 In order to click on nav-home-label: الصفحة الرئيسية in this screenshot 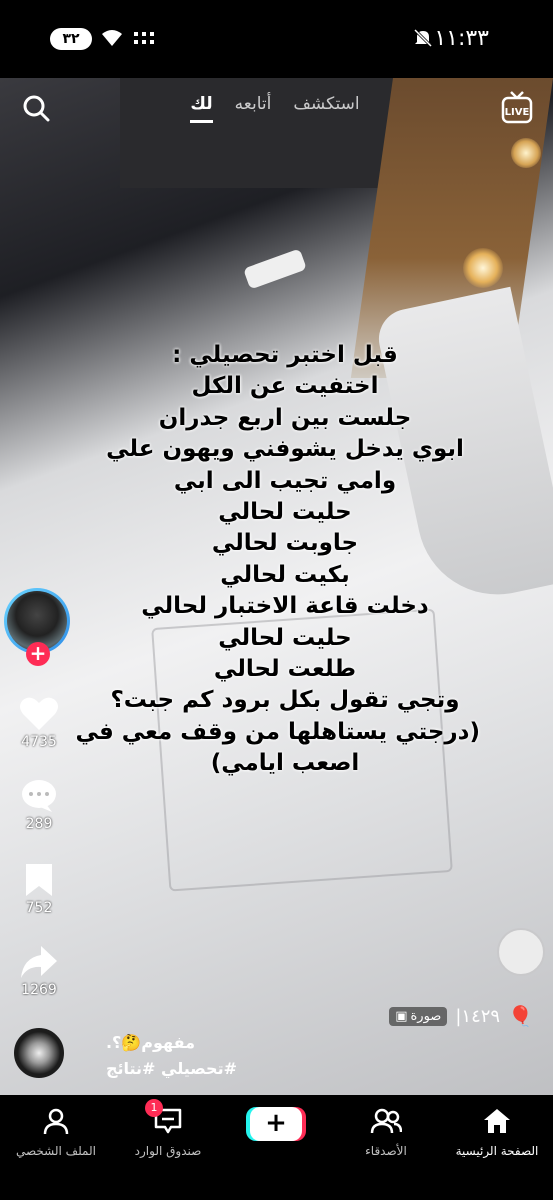, I will do `click(497, 1151)`.